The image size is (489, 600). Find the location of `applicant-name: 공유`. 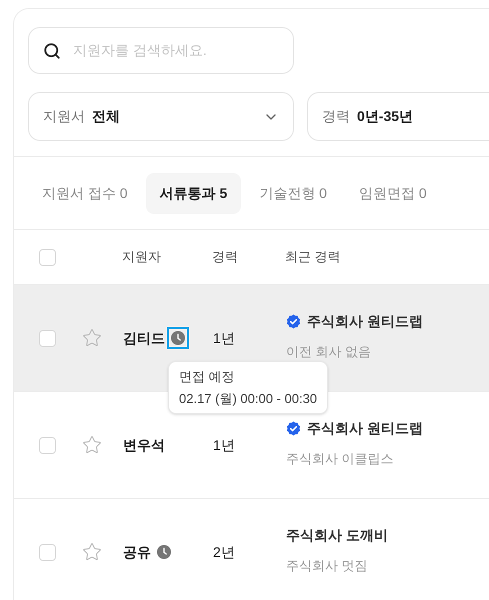

applicant-name: 공유 is located at coordinates (137, 552).